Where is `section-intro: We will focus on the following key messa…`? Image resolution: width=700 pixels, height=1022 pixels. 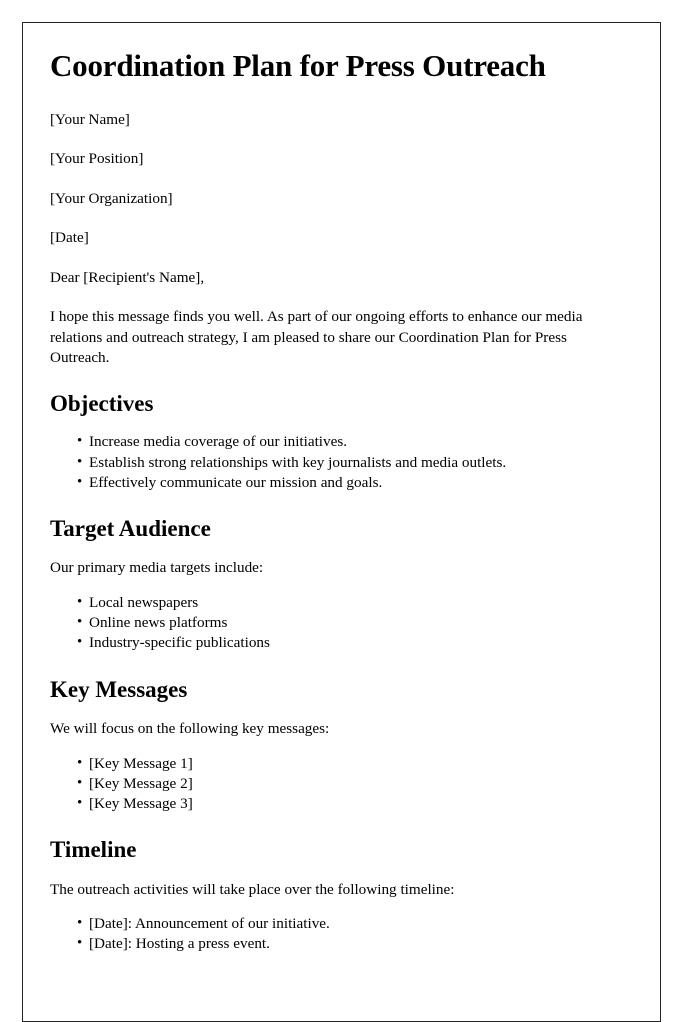 section-intro: We will focus on the following key messa… is located at coordinates (190, 729).